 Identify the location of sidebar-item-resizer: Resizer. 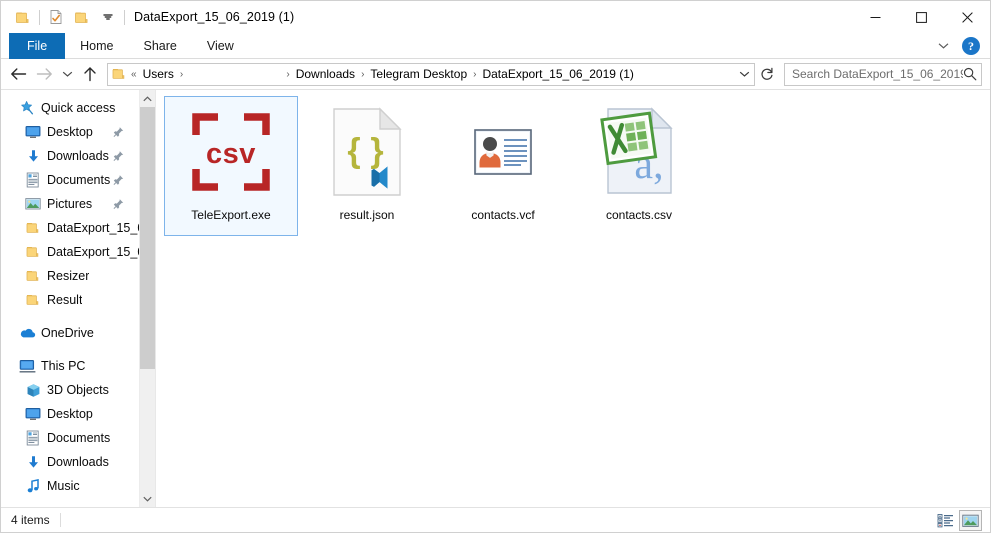
(70, 276).